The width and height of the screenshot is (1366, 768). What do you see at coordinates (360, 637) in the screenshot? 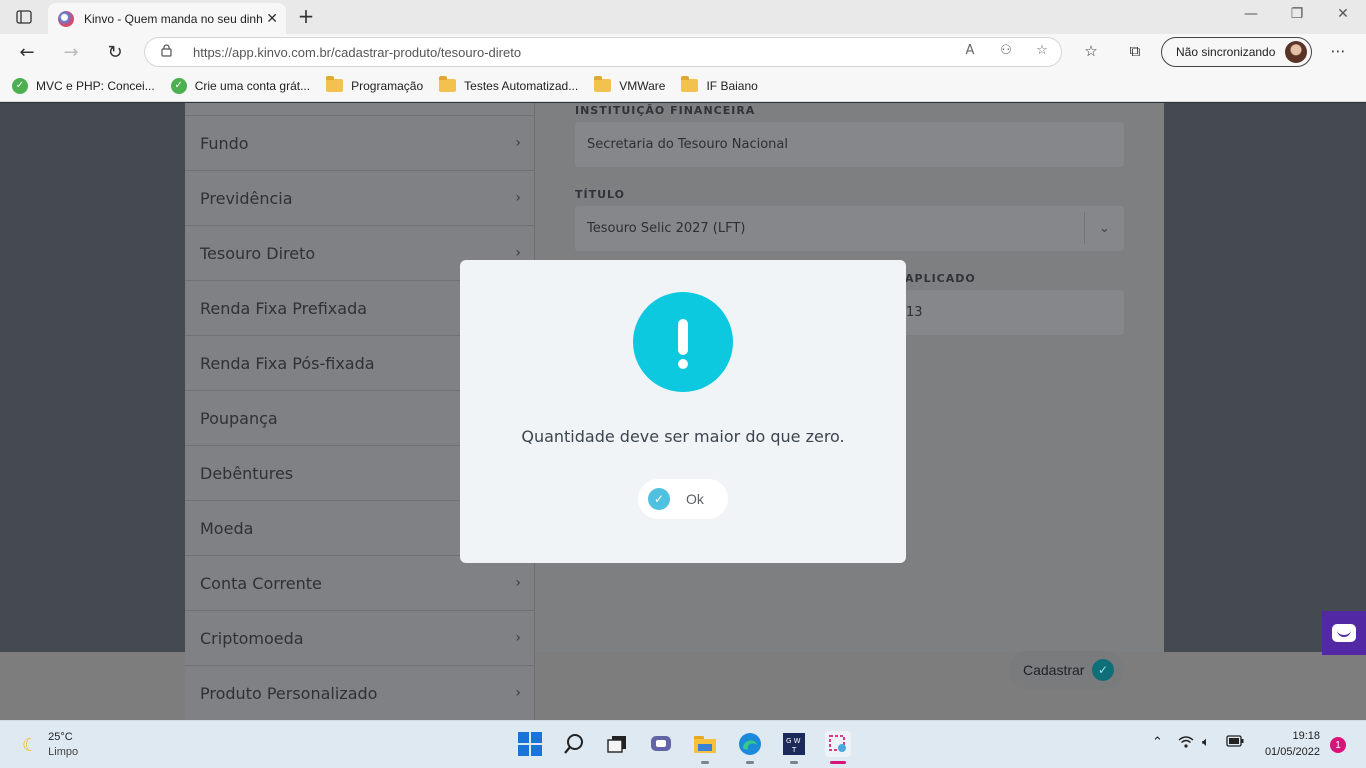
I see `sidebar-item-criptomoeda: Criptomoeda ›` at bounding box center [360, 637].